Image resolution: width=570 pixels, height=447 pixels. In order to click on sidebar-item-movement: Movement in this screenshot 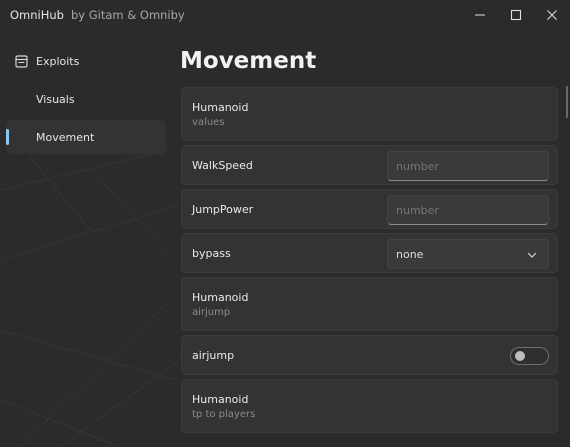, I will do `click(86, 137)`.